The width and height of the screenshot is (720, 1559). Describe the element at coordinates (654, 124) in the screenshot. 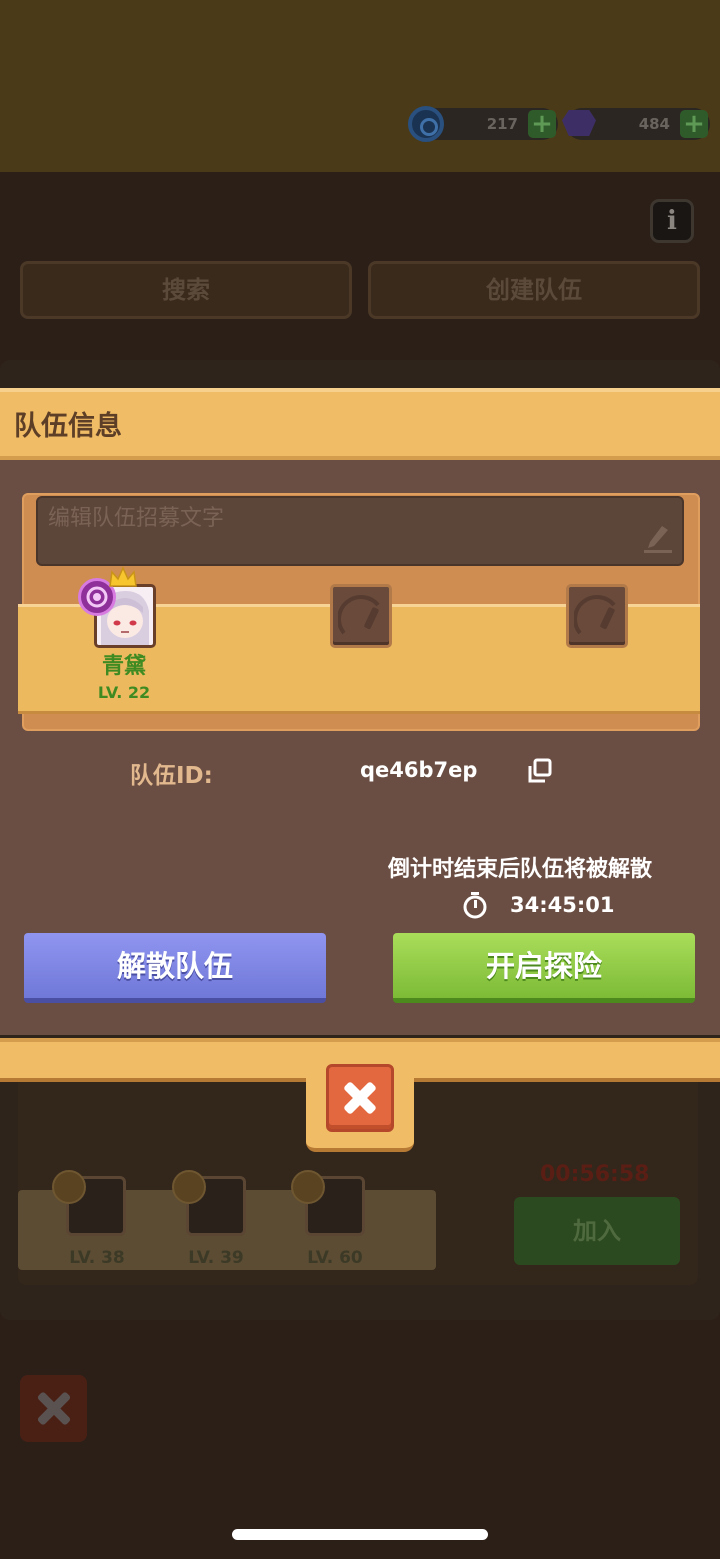

I see `gem-amount: 484` at that location.